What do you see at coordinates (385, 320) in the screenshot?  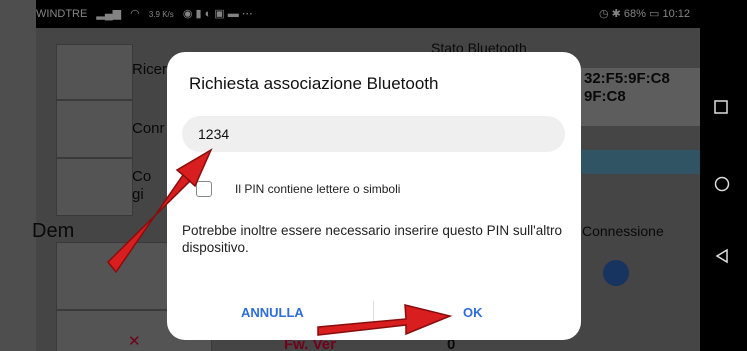 I see `arrow-to-ok-button` at bounding box center [385, 320].